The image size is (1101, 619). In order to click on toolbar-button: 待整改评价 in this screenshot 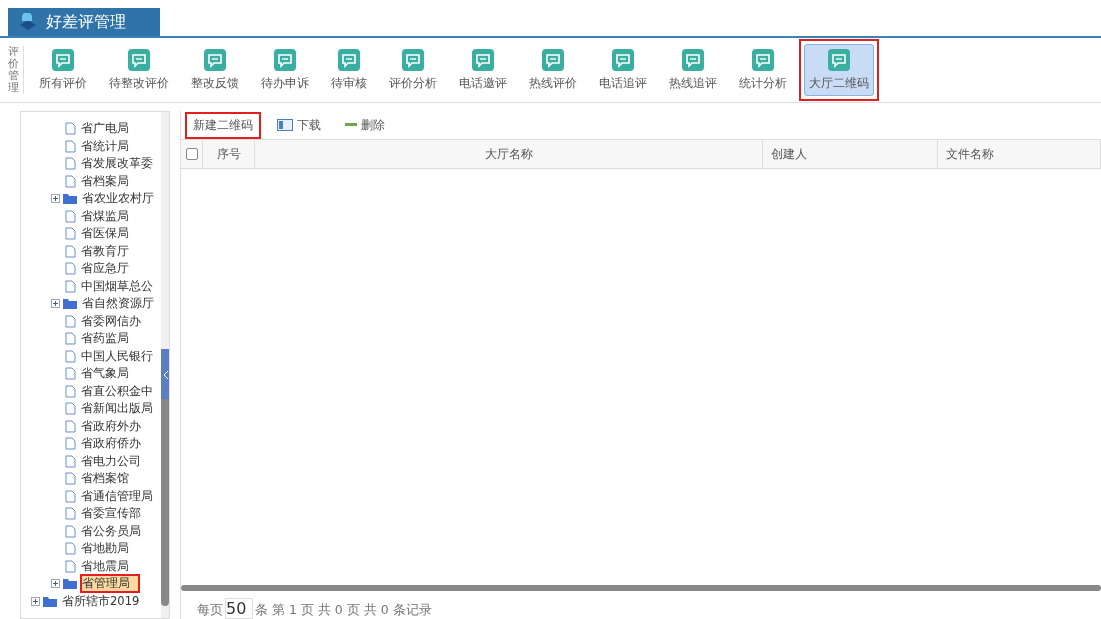, I will do `click(139, 70)`.